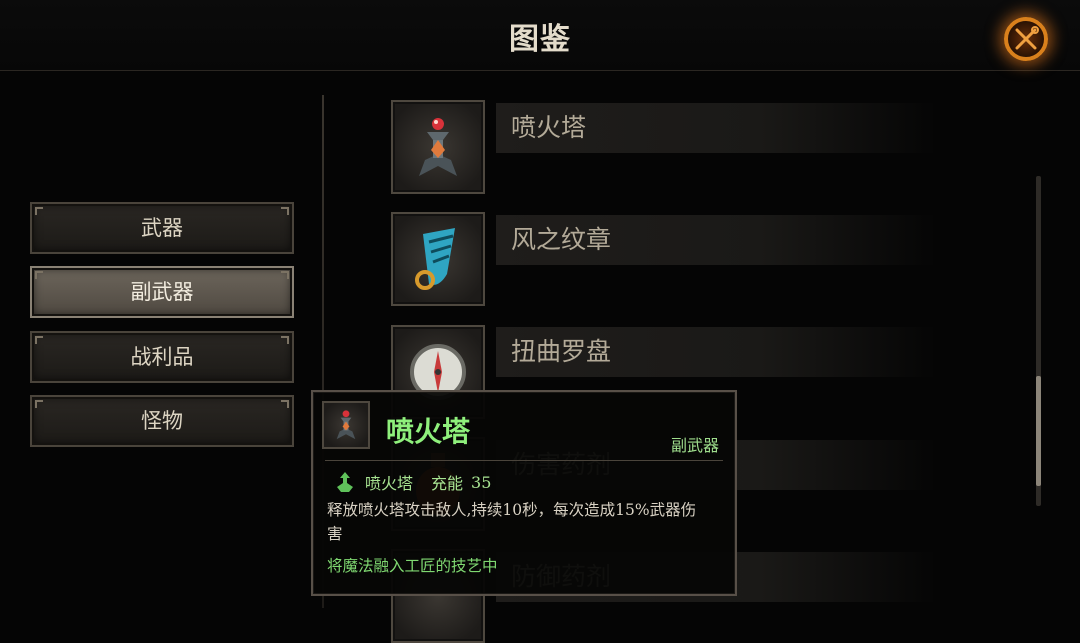 The image size is (1080, 643). I want to click on skill-name: 喷火塔, so click(389, 483).